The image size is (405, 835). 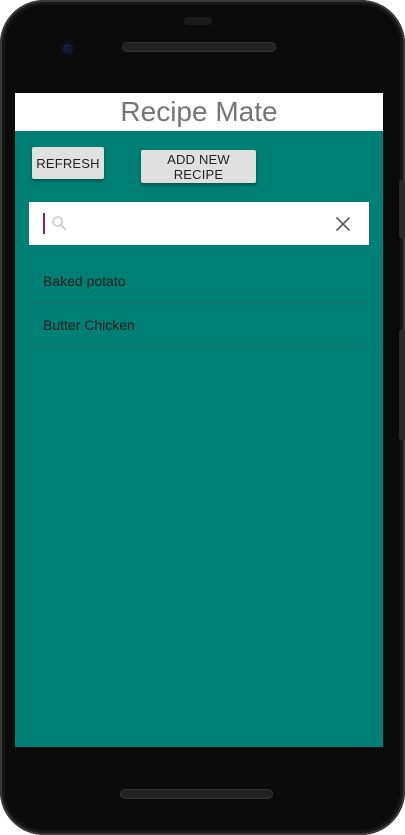 I want to click on recipe-list: Baked potato Butter Chicken, so click(x=199, y=303).